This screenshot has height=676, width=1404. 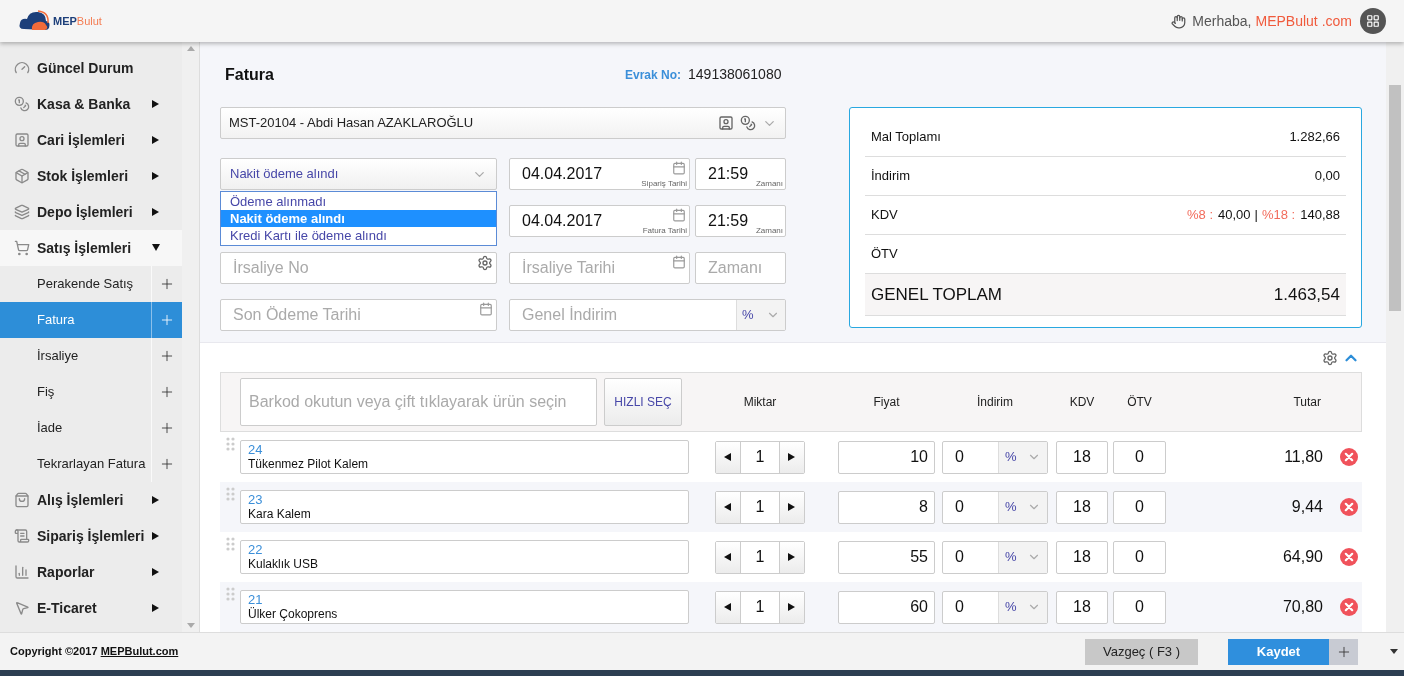 I want to click on hand-icon, so click(x=1179, y=21).